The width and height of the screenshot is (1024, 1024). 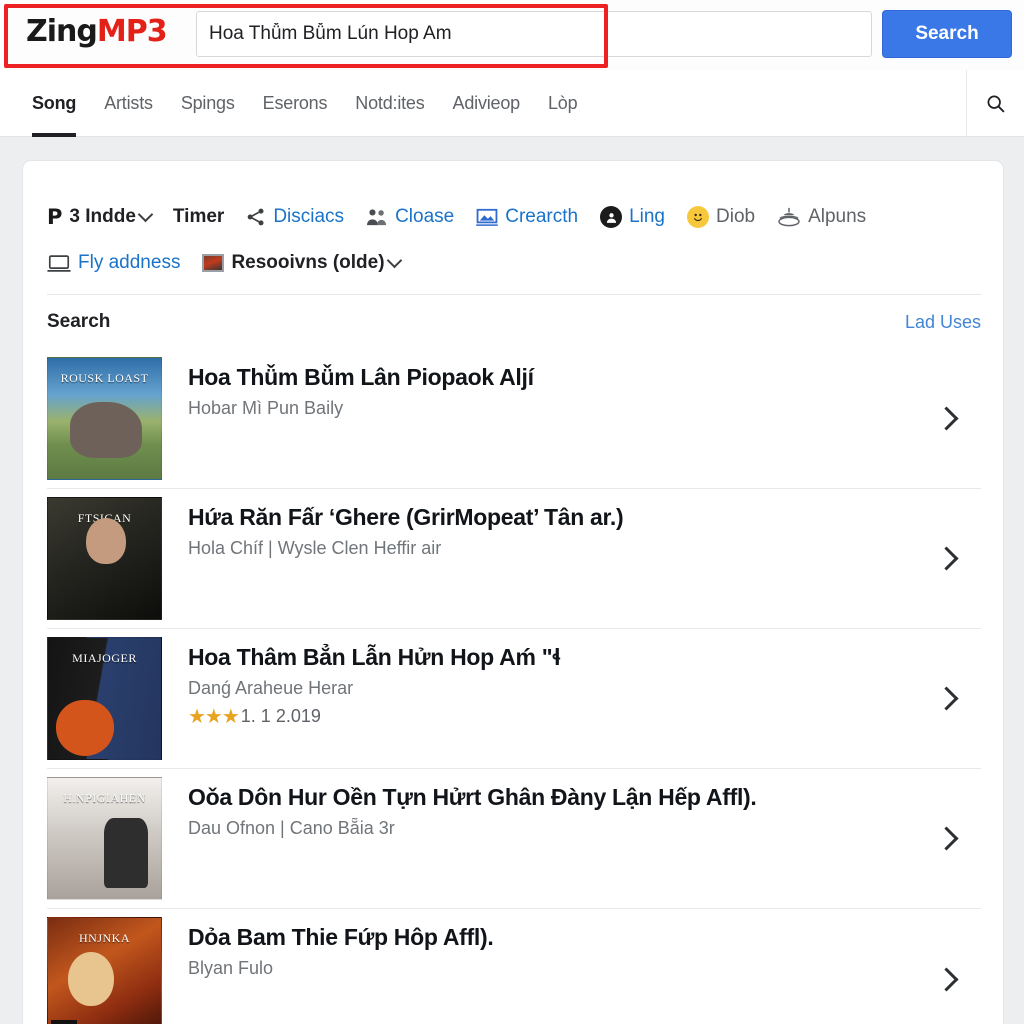 I want to click on emoji-icon, so click(x=698, y=217).